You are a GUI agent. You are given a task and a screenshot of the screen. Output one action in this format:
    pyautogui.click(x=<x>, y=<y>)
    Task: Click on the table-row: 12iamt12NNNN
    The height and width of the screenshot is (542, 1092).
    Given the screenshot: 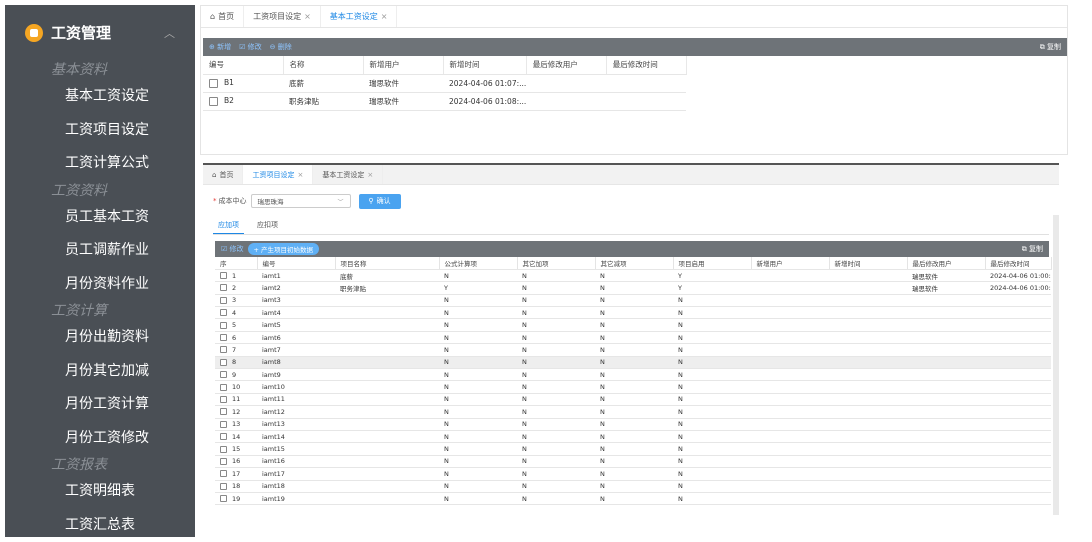 What is the action you would take?
    pyautogui.click(x=633, y=412)
    